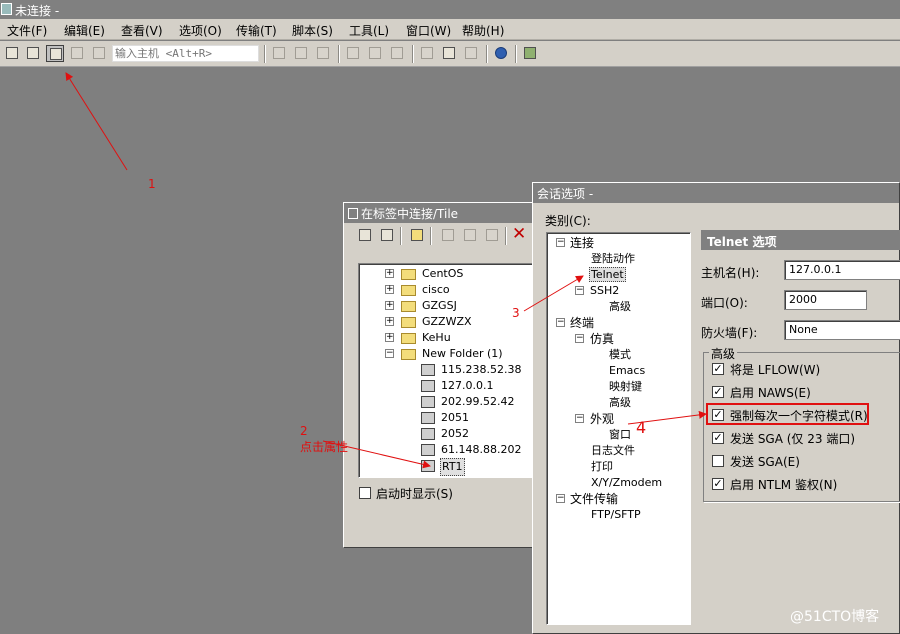 The image size is (900, 634). Describe the element at coordinates (304, 431) in the screenshot. I see `annotation-2: 2` at that location.